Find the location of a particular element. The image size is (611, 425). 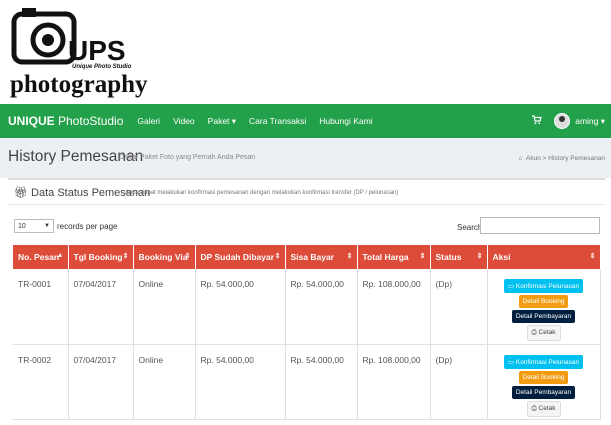

nav-item-galeri: Galeri is located at coordinates (148, 121).